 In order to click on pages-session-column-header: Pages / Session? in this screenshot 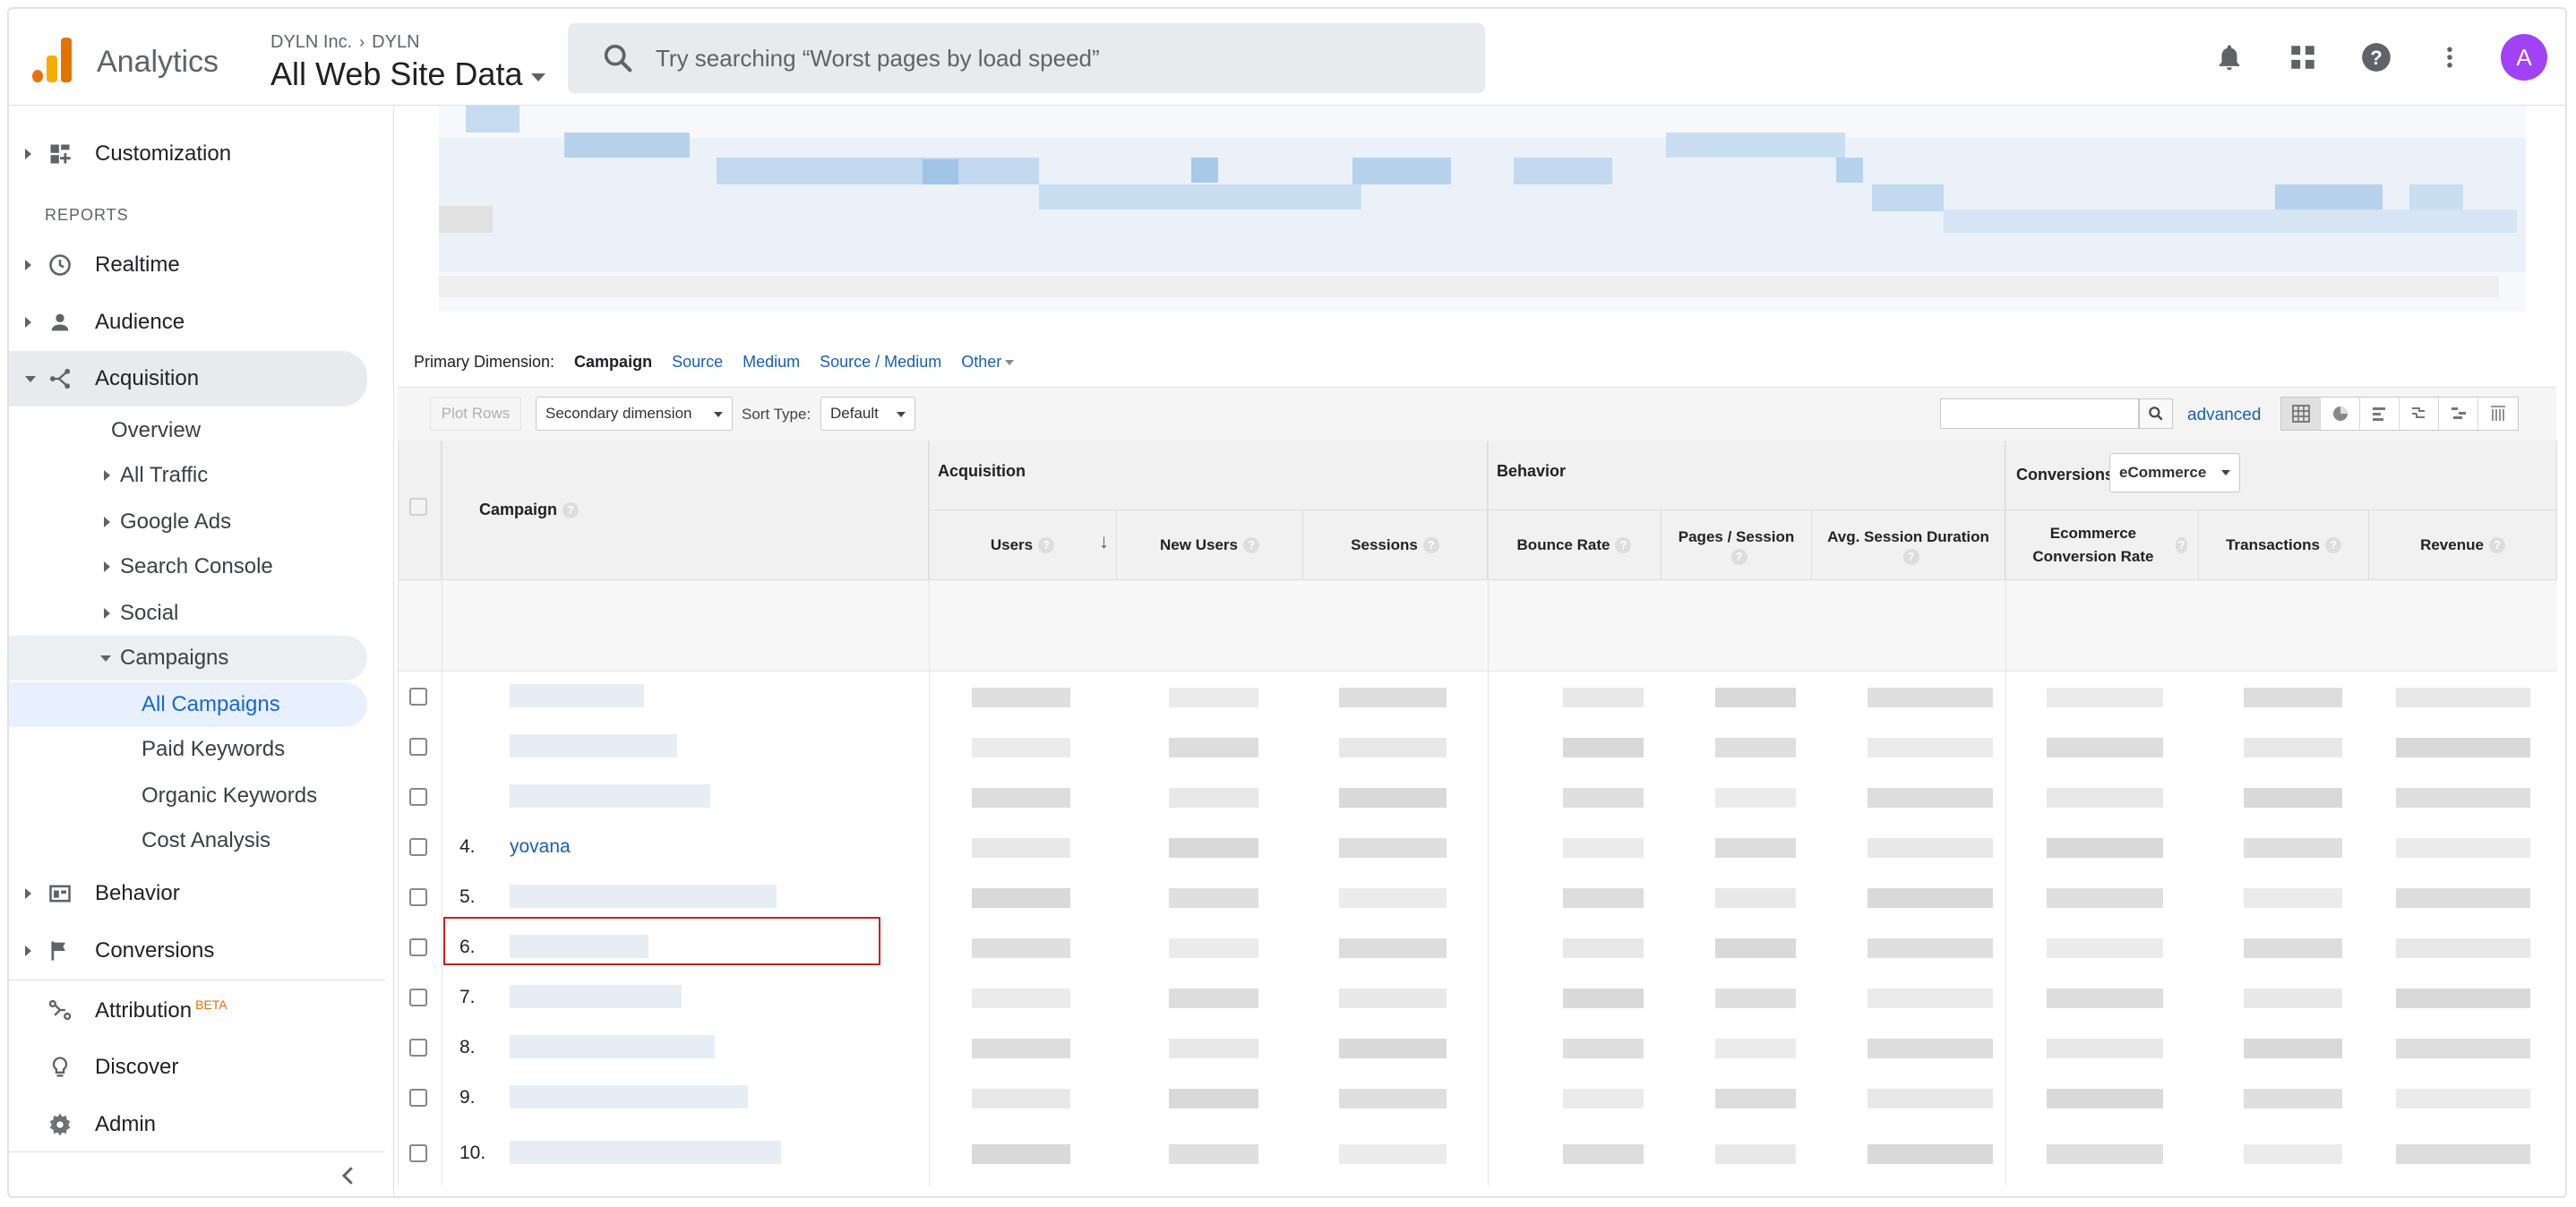, I will do `click(1737, 545)`.